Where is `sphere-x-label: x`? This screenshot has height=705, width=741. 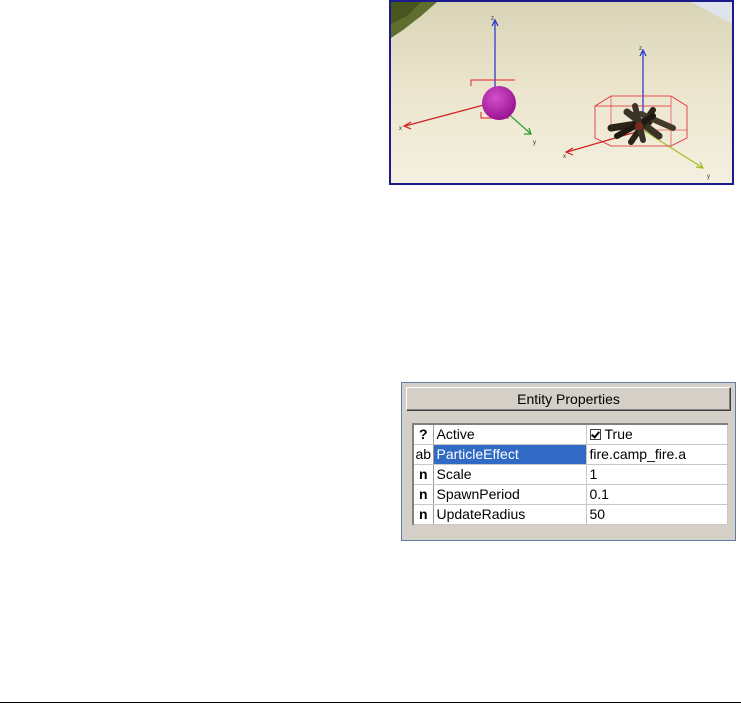 sphere-x-label: x is located at coordinates (400, 129).